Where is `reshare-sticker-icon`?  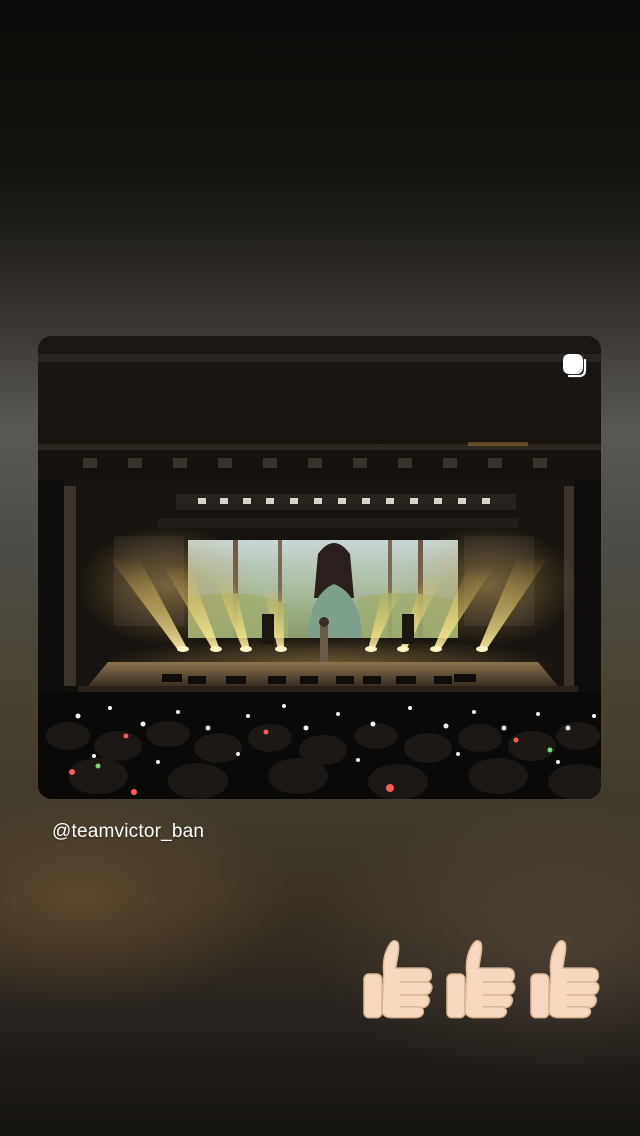 reshare-sticker-icon is located at coordinates (574, 365).